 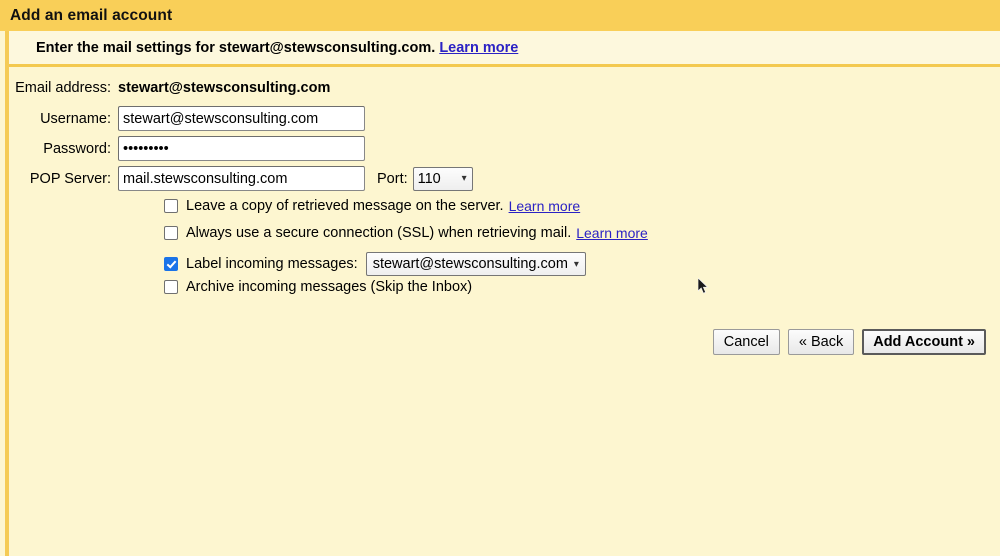 What do you see at coordinates (612, 233) in the screenshot?
I see `use-ssl-learn-more-link: Learn more` at bounding box center [612, 233].